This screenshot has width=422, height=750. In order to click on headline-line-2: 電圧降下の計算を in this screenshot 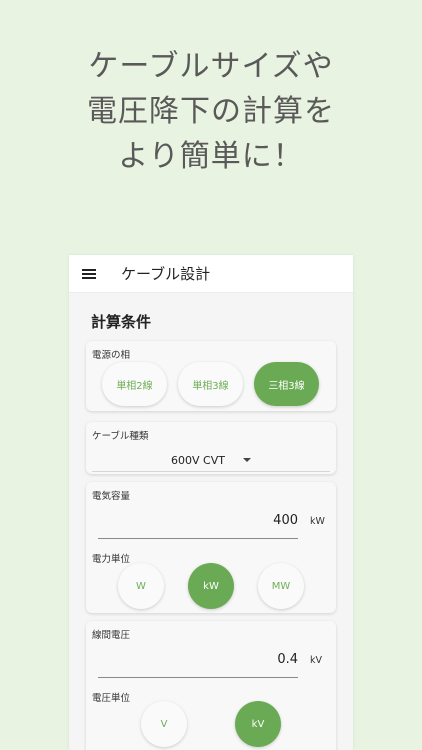, I will do `click(211, 111)`.